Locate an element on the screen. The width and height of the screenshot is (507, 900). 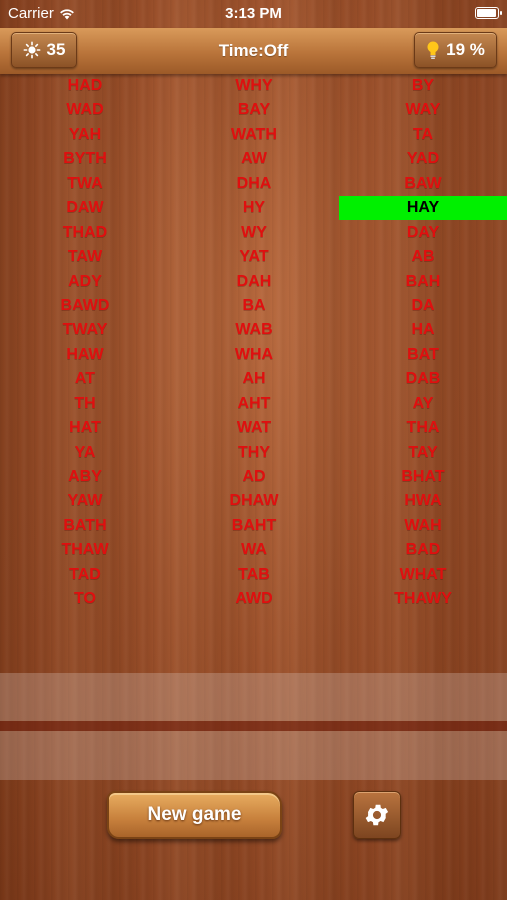
word-cell: HAW is located at coordinates (85, 355).